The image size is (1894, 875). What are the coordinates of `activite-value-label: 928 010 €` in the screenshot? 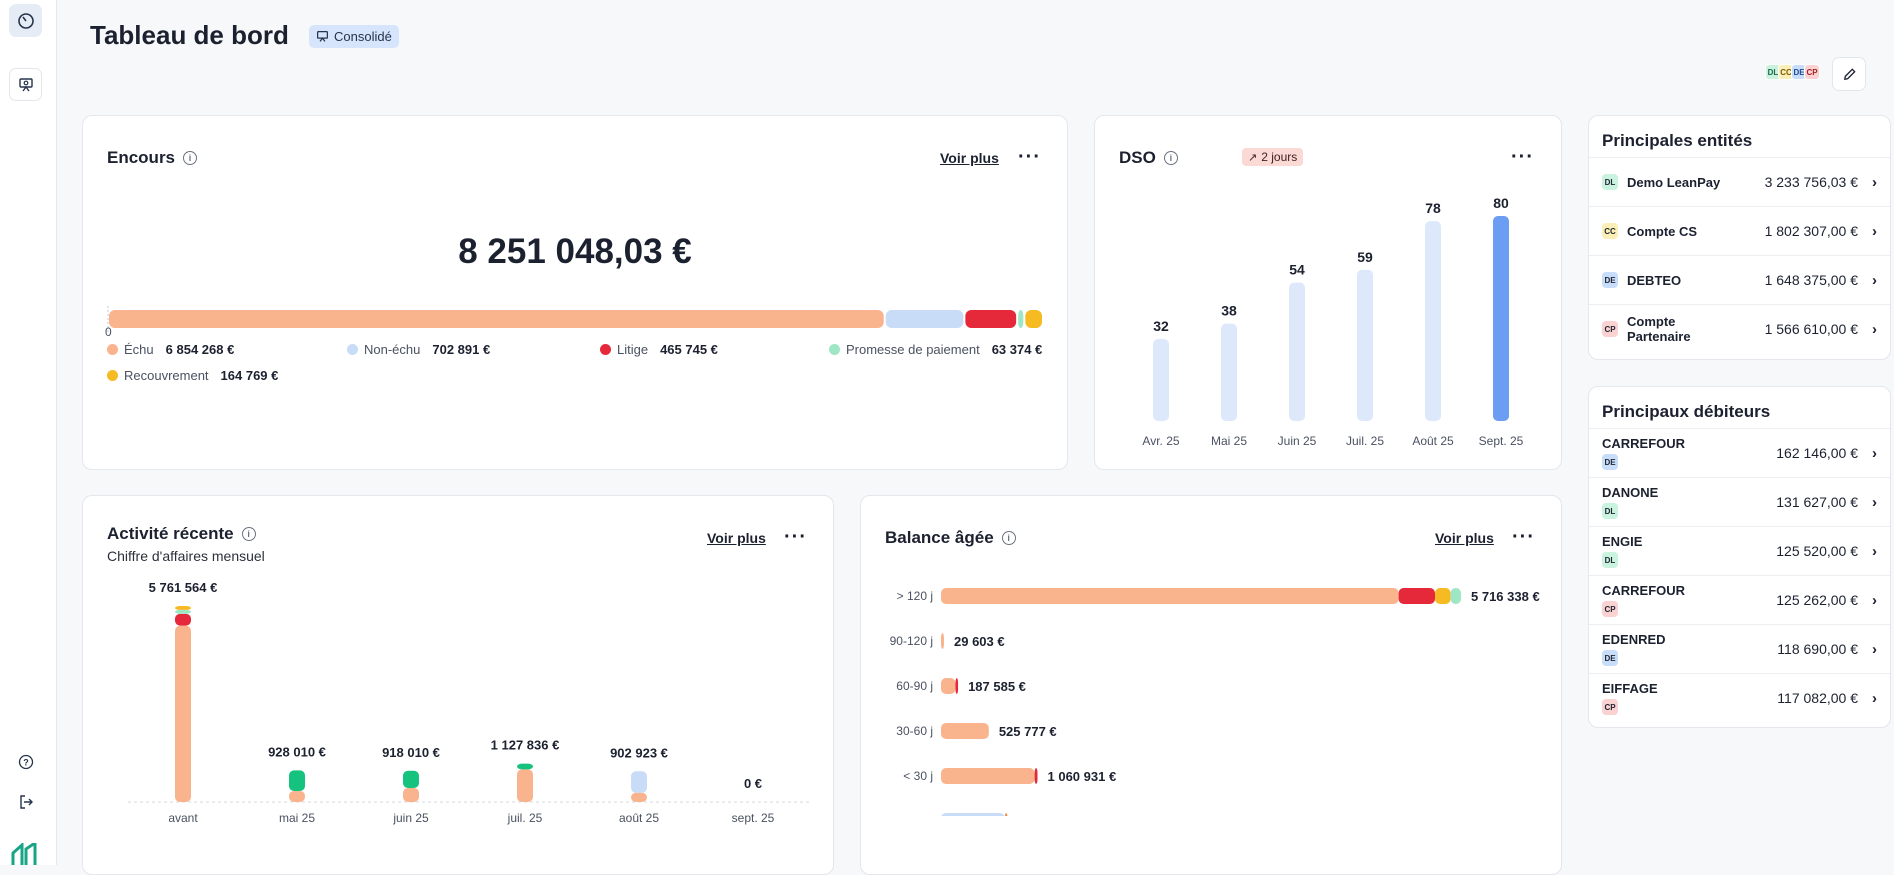 It's located at (297, 751).